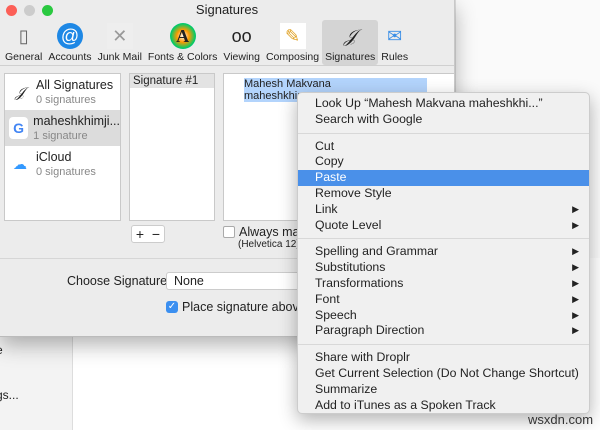 This screenshot has width=600, height=430. I want to click on zoom-button, so click(47, 10).